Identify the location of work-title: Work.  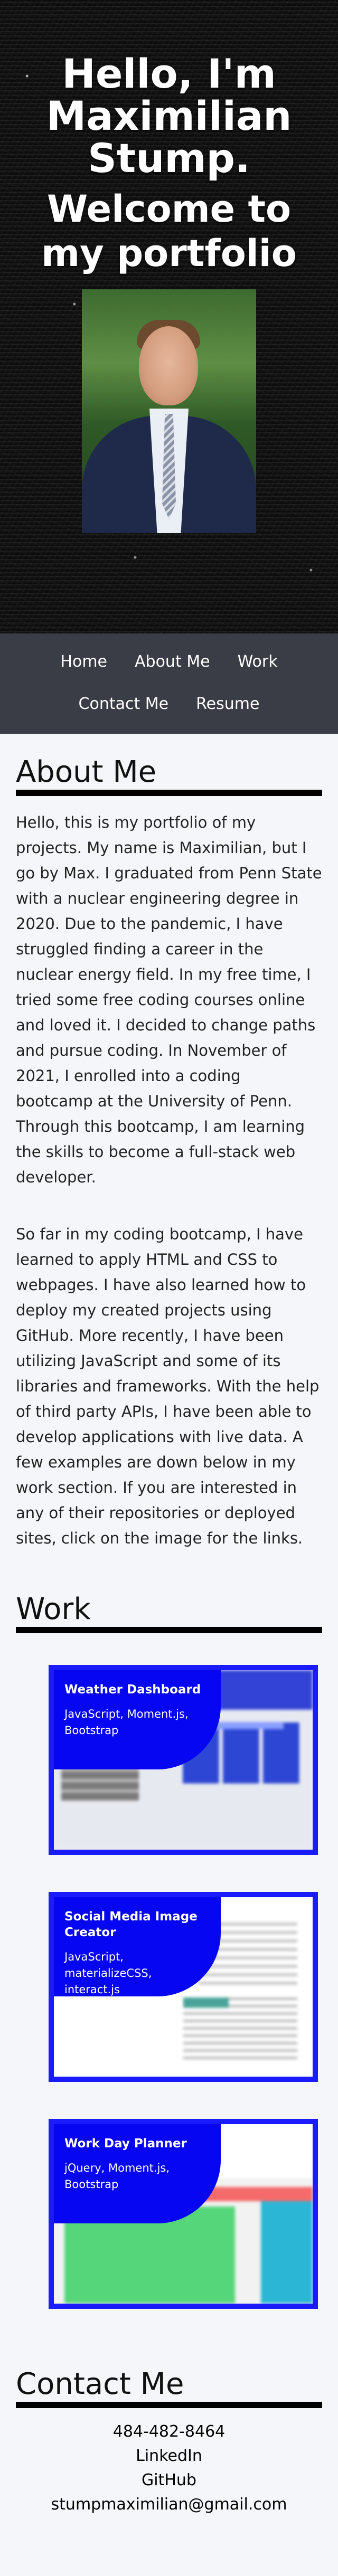
(169, 1612).